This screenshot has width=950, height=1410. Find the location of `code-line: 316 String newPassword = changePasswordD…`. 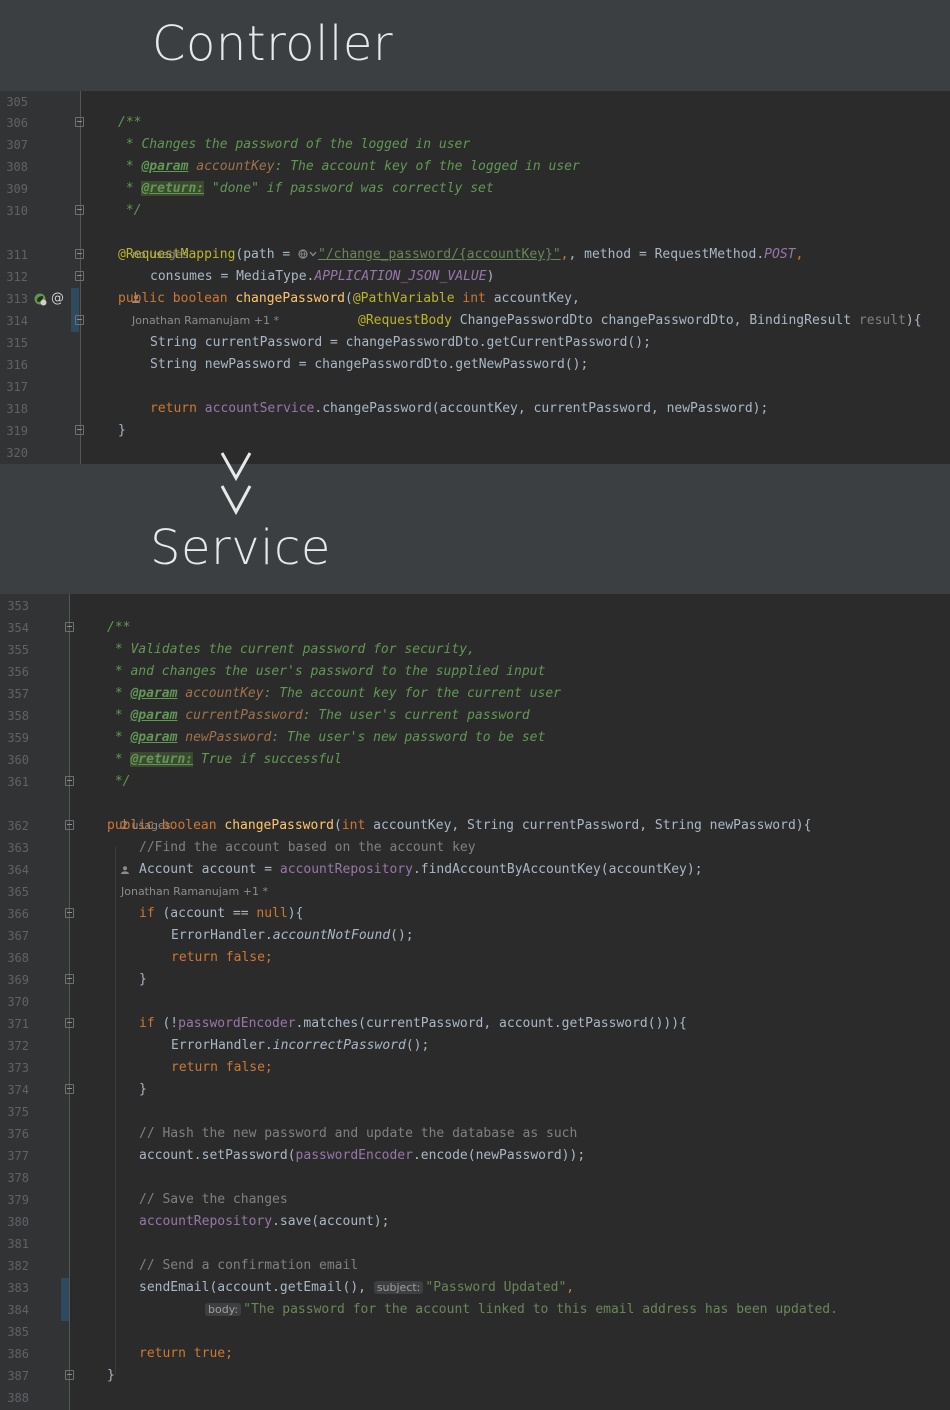

code-line: 316 String newPassword = changePasswordD… is located at coordinates (475, 365).